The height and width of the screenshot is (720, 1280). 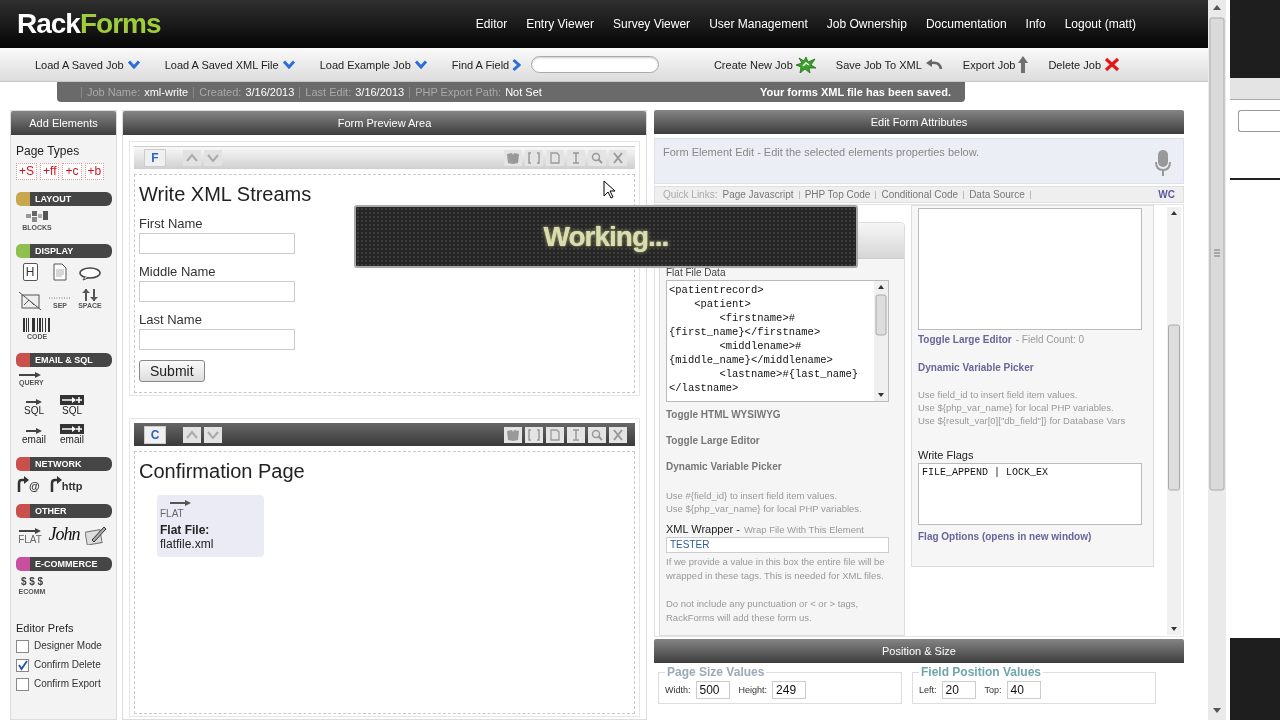 I want to click on checkbox-label: Confirm Delete, so click(x=67, y=664).